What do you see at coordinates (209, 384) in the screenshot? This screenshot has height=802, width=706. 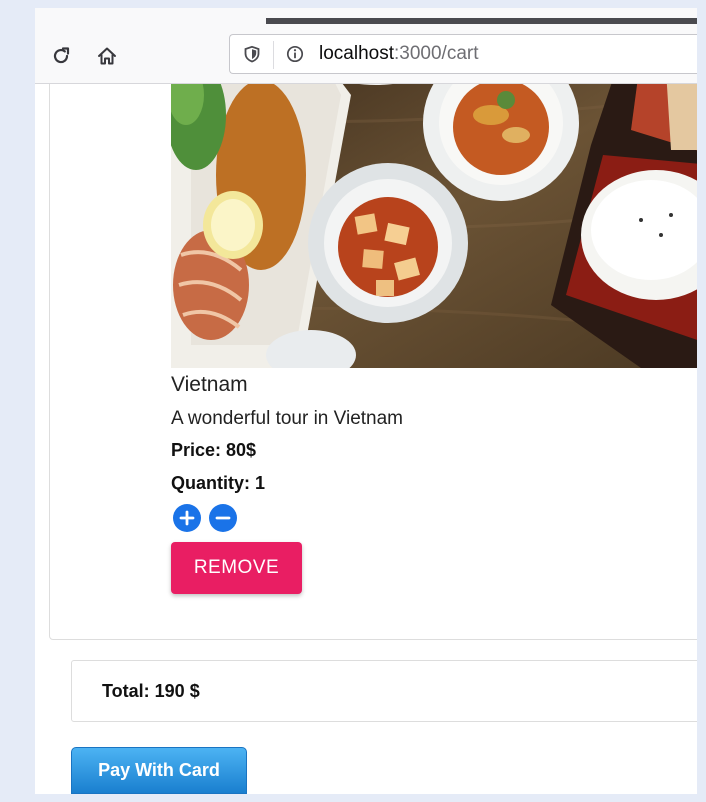 I see `tour-name: Vietnam` at bounding box center [209, 384].